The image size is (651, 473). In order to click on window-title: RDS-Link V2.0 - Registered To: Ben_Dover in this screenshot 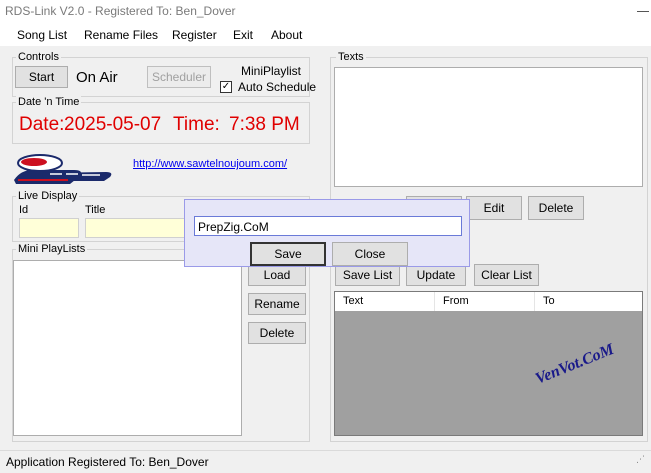, I will do `click(120, 11)`.